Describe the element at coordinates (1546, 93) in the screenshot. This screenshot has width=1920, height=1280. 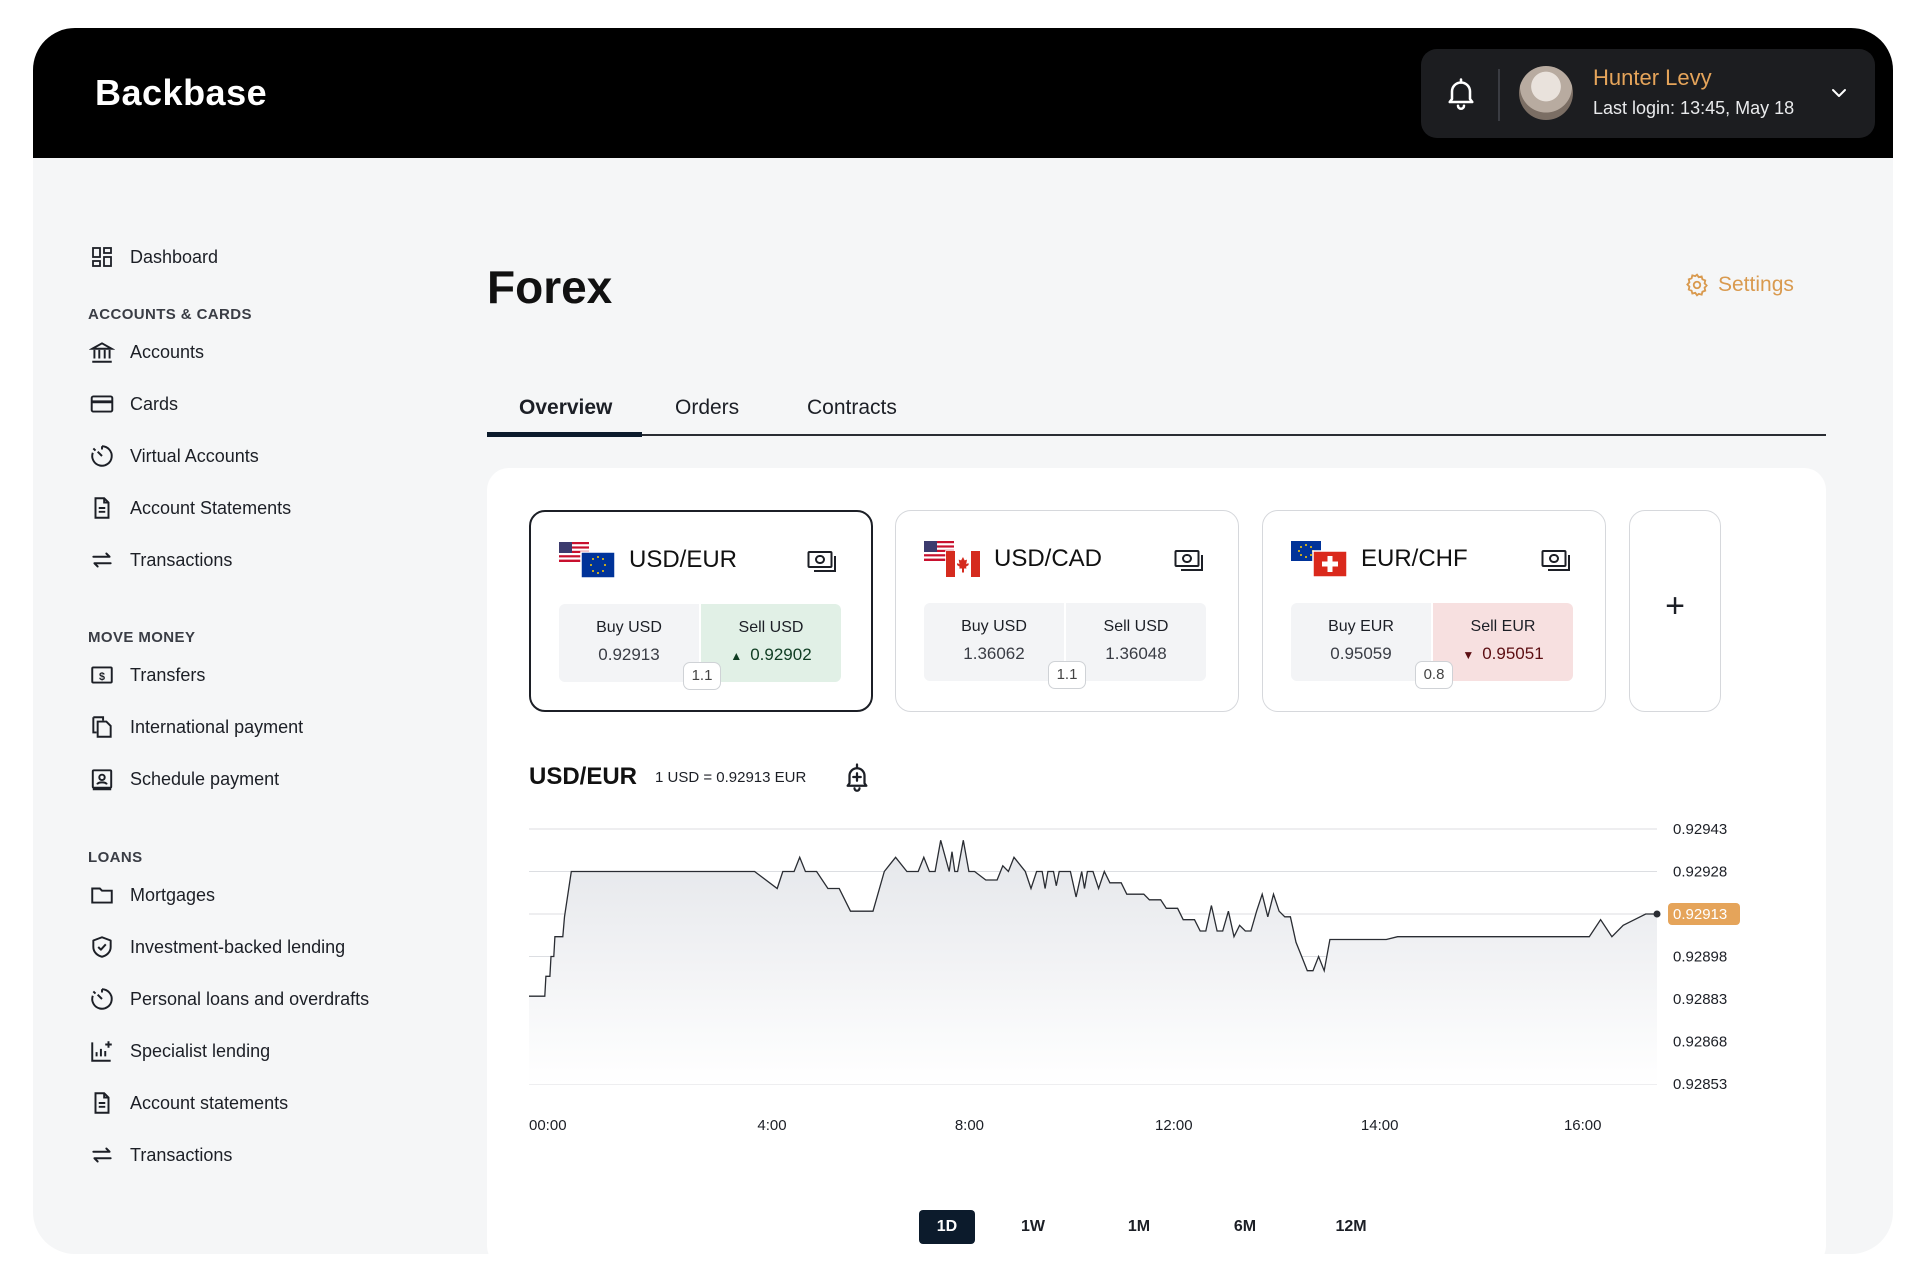
I see `avatar` at that location.